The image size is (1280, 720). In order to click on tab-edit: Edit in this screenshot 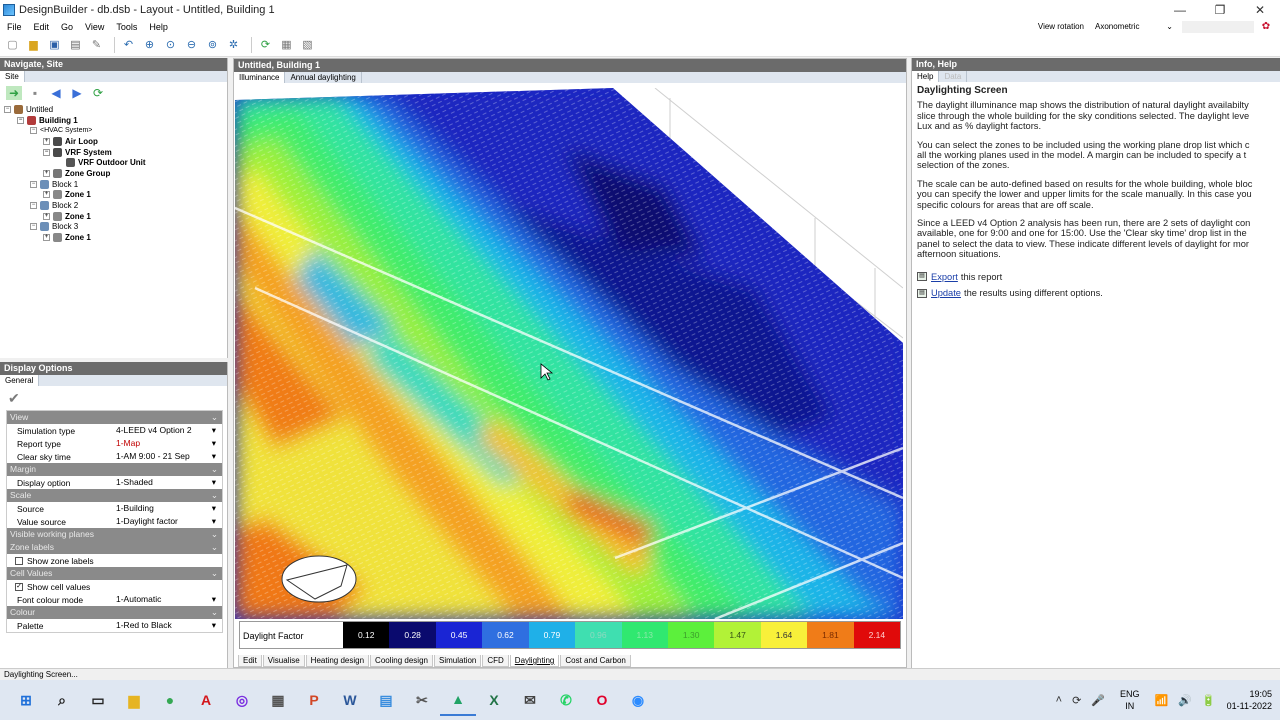, I will do `click(250, 661)`.